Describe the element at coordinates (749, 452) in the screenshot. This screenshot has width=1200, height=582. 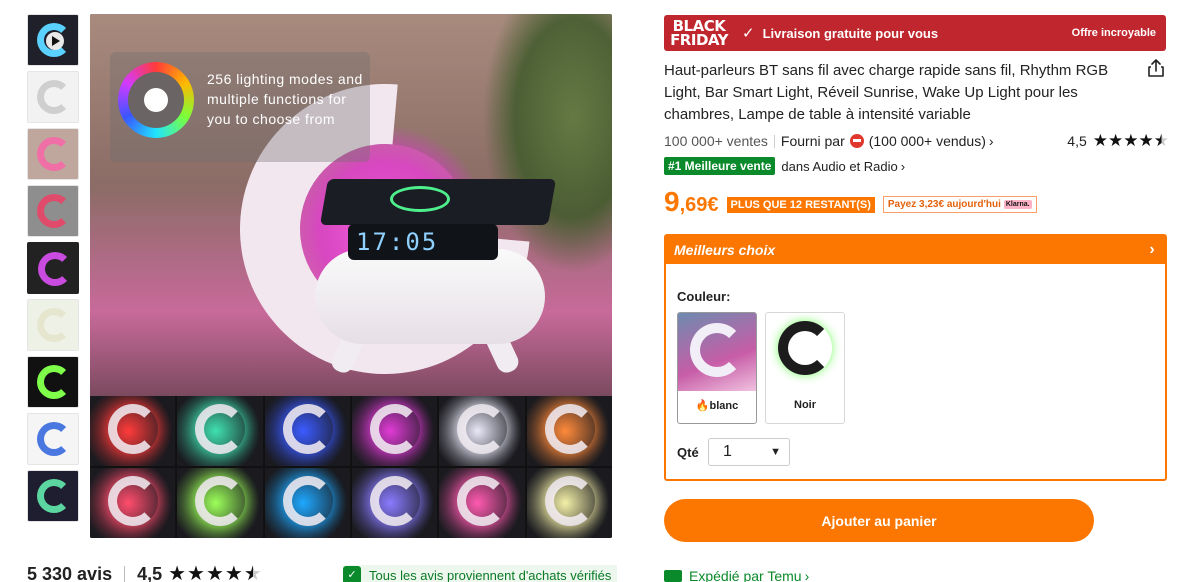
I see `quantity-select: 1 ▼` at that location.